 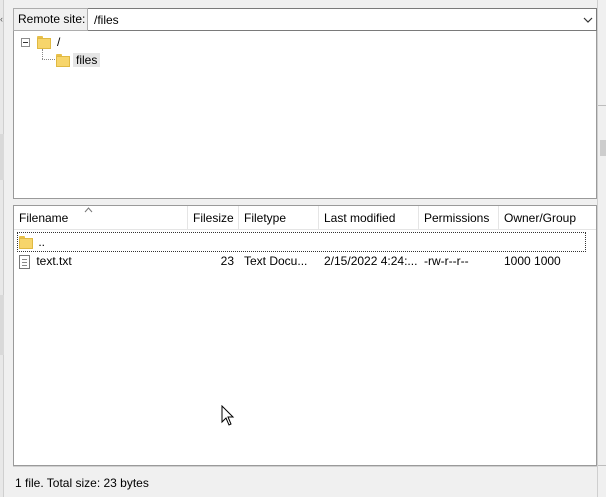 What do you see at coordinates (2, 325) in the screenshot?
I see `left-pane-scroll-thumb-lower` at bounding box center [2, 325].